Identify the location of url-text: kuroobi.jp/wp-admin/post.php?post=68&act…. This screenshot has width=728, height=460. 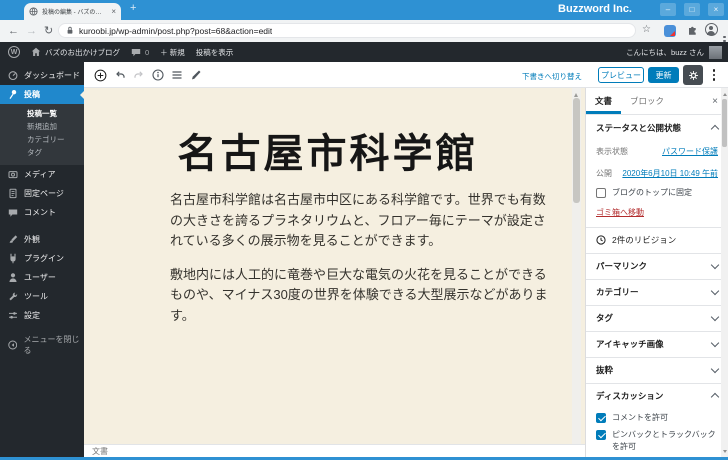
(176, 30).